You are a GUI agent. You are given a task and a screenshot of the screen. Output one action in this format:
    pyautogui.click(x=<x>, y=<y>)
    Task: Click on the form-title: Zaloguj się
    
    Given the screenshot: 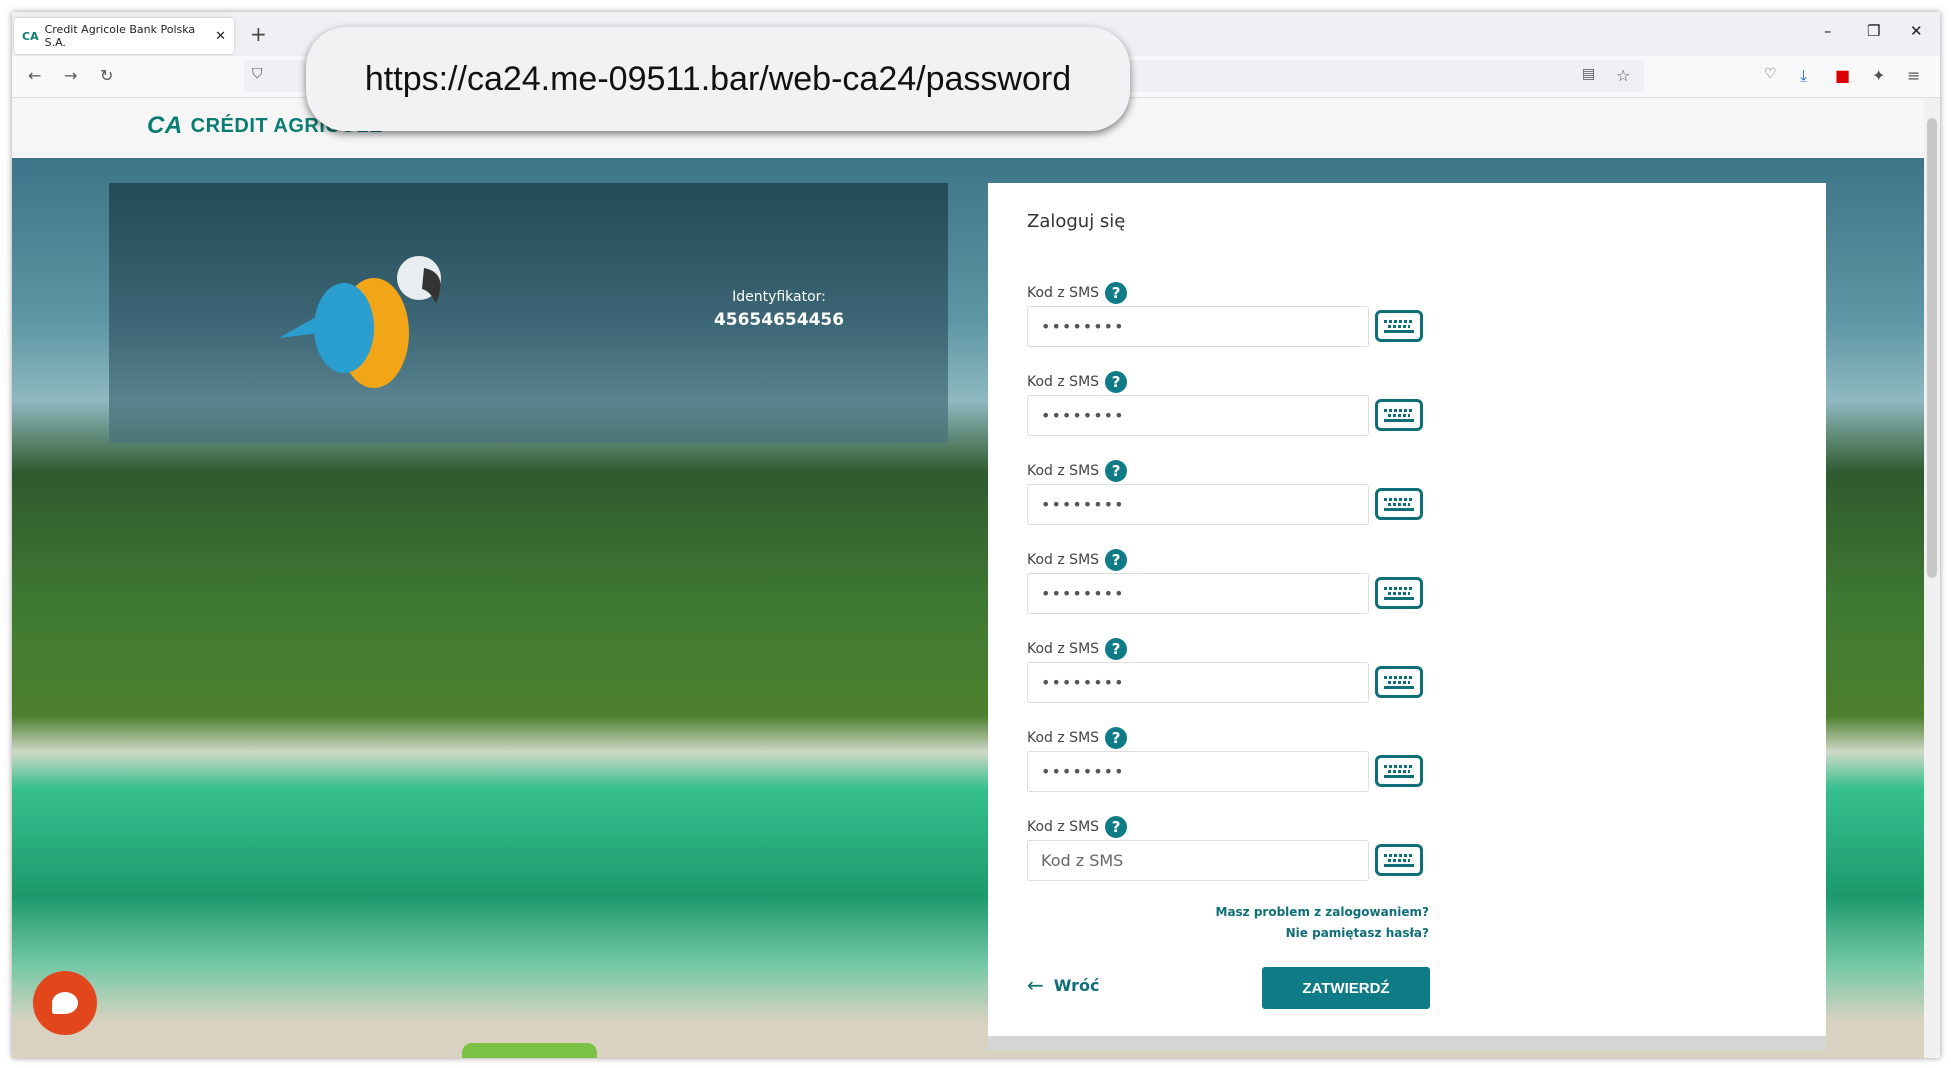 What is the action you would take?
    pyautogui.click(x=1076, y=221)
    